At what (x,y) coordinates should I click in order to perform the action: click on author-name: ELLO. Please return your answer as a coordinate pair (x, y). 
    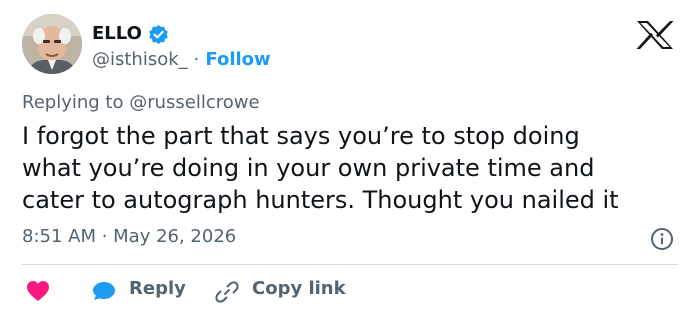
    Looking at the image, I should click on (117, 34).